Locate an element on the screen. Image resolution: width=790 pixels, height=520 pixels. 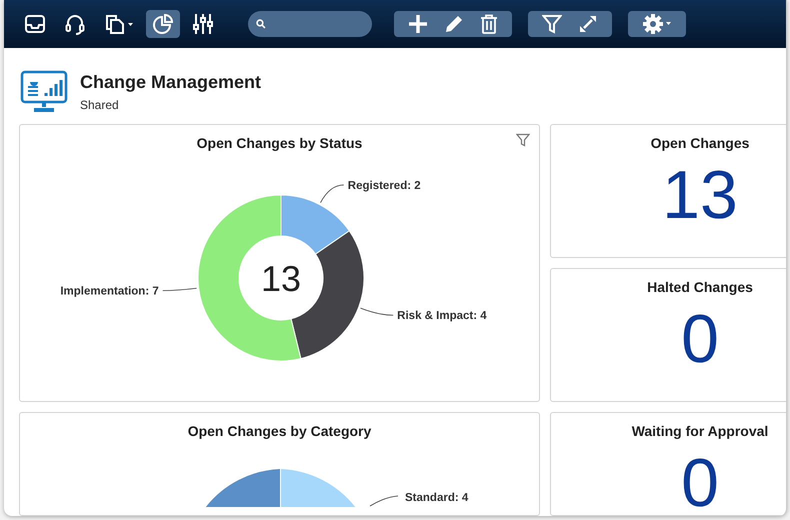
dashboard-monitor-icon is located at coordinates (44, 92).